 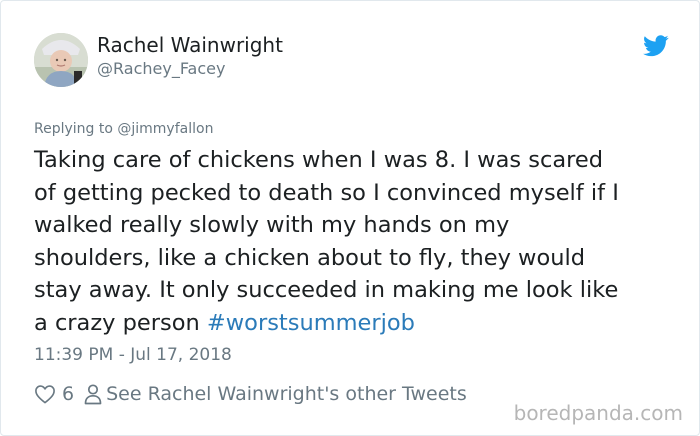 I want to click on avatar, so click(x=61, y=60).